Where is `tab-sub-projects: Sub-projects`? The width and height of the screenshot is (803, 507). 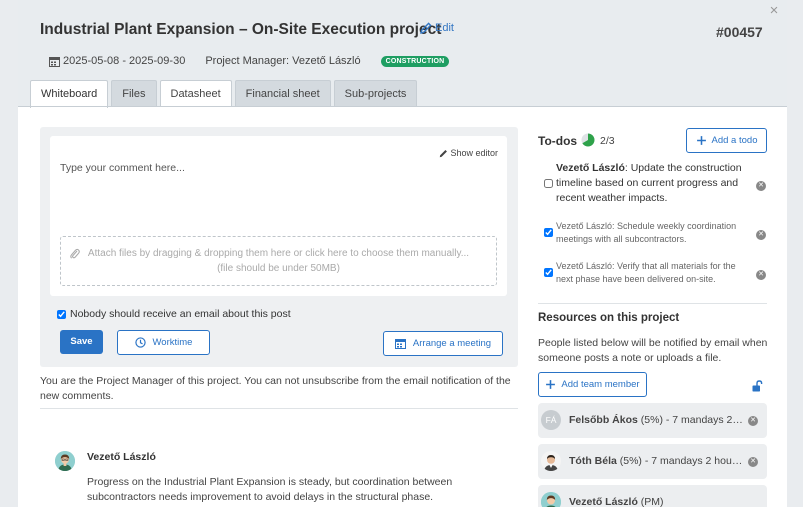
tab-sub-projects: Sub-projects is located at coordinates (375, 93).